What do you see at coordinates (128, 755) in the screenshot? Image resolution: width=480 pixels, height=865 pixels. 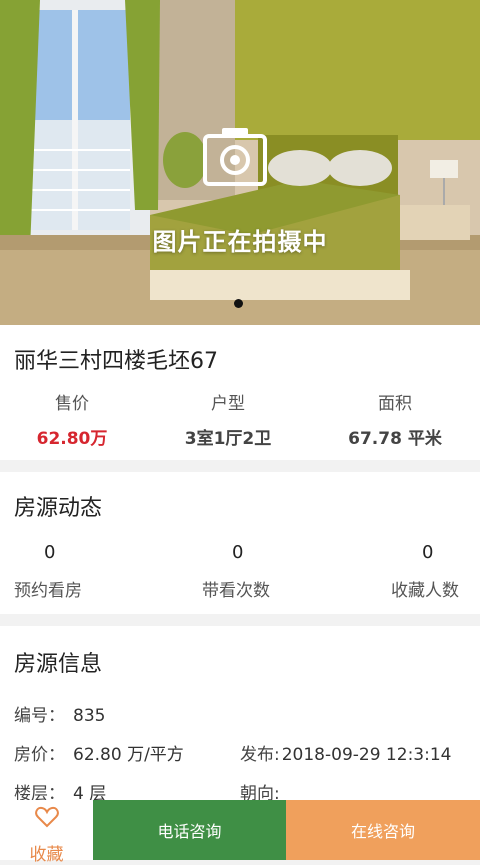 I see `unit-price-value: 62.80 万/平方` at bounding box center [128, 755].